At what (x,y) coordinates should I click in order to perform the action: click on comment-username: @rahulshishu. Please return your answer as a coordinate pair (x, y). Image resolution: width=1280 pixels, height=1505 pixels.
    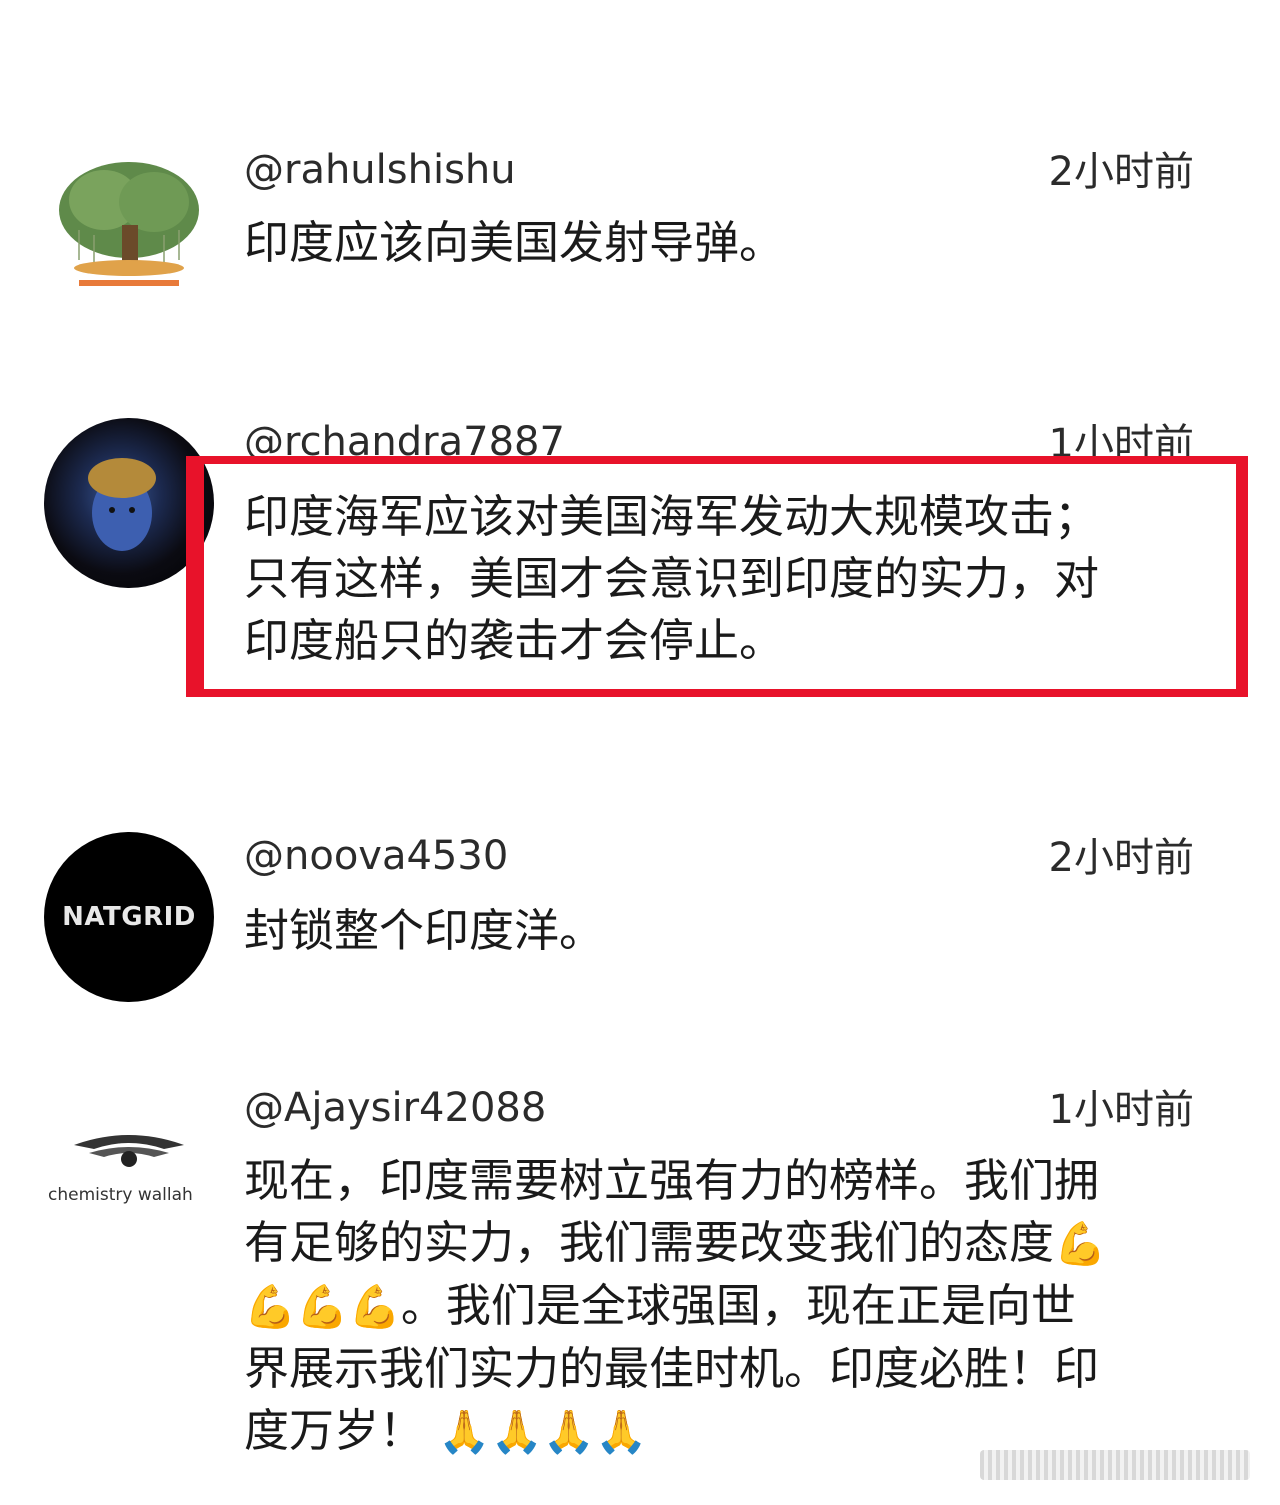
    Looking at the image, I should click on (380, 170).